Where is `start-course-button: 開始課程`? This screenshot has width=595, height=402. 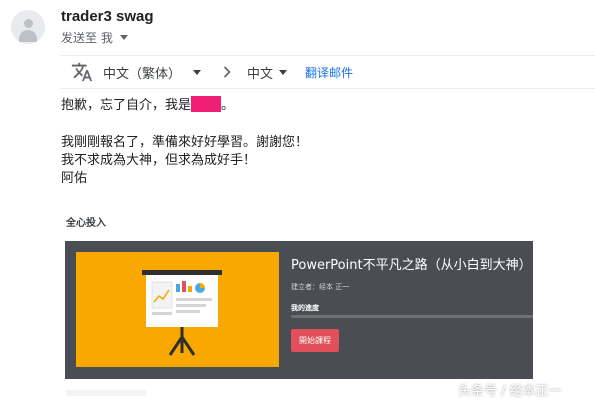
start-course-button: 開始課程 is located at coordinates (315, 340).